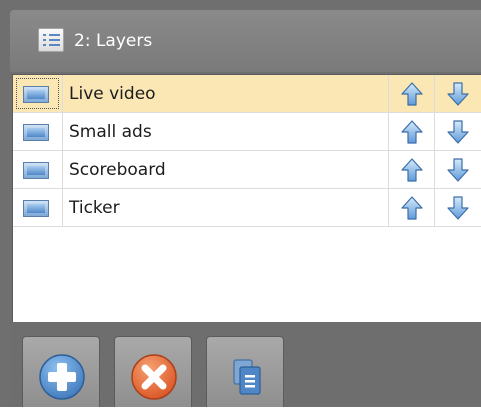 The height and width of the screenshot is (408, 481). What do you see at coordinates (62, 377) in the screenshot?
I see `add-icon` at bounding box center [62, 377].